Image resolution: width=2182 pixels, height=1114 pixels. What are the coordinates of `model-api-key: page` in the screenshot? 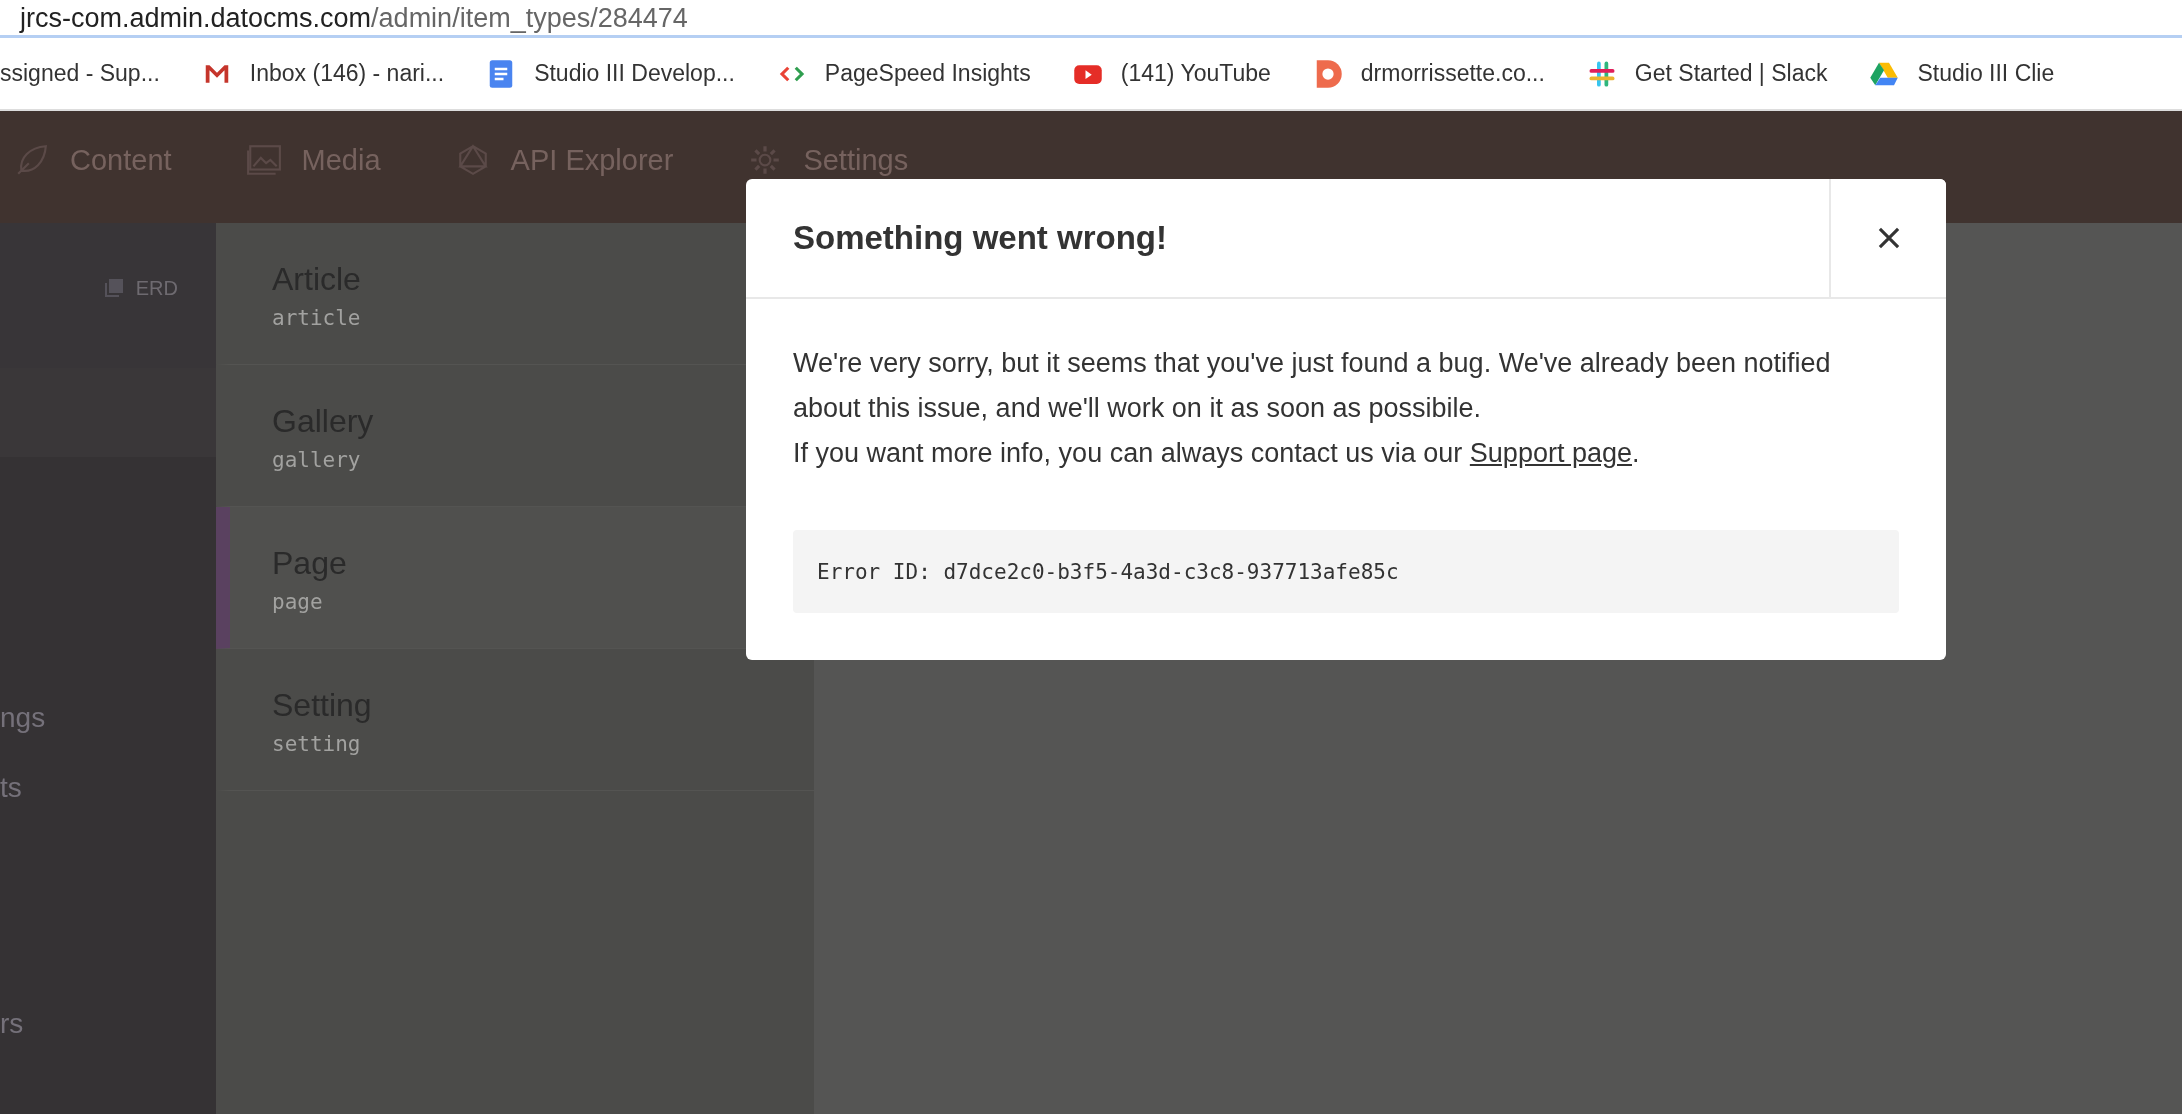 It's located at (297, 602).